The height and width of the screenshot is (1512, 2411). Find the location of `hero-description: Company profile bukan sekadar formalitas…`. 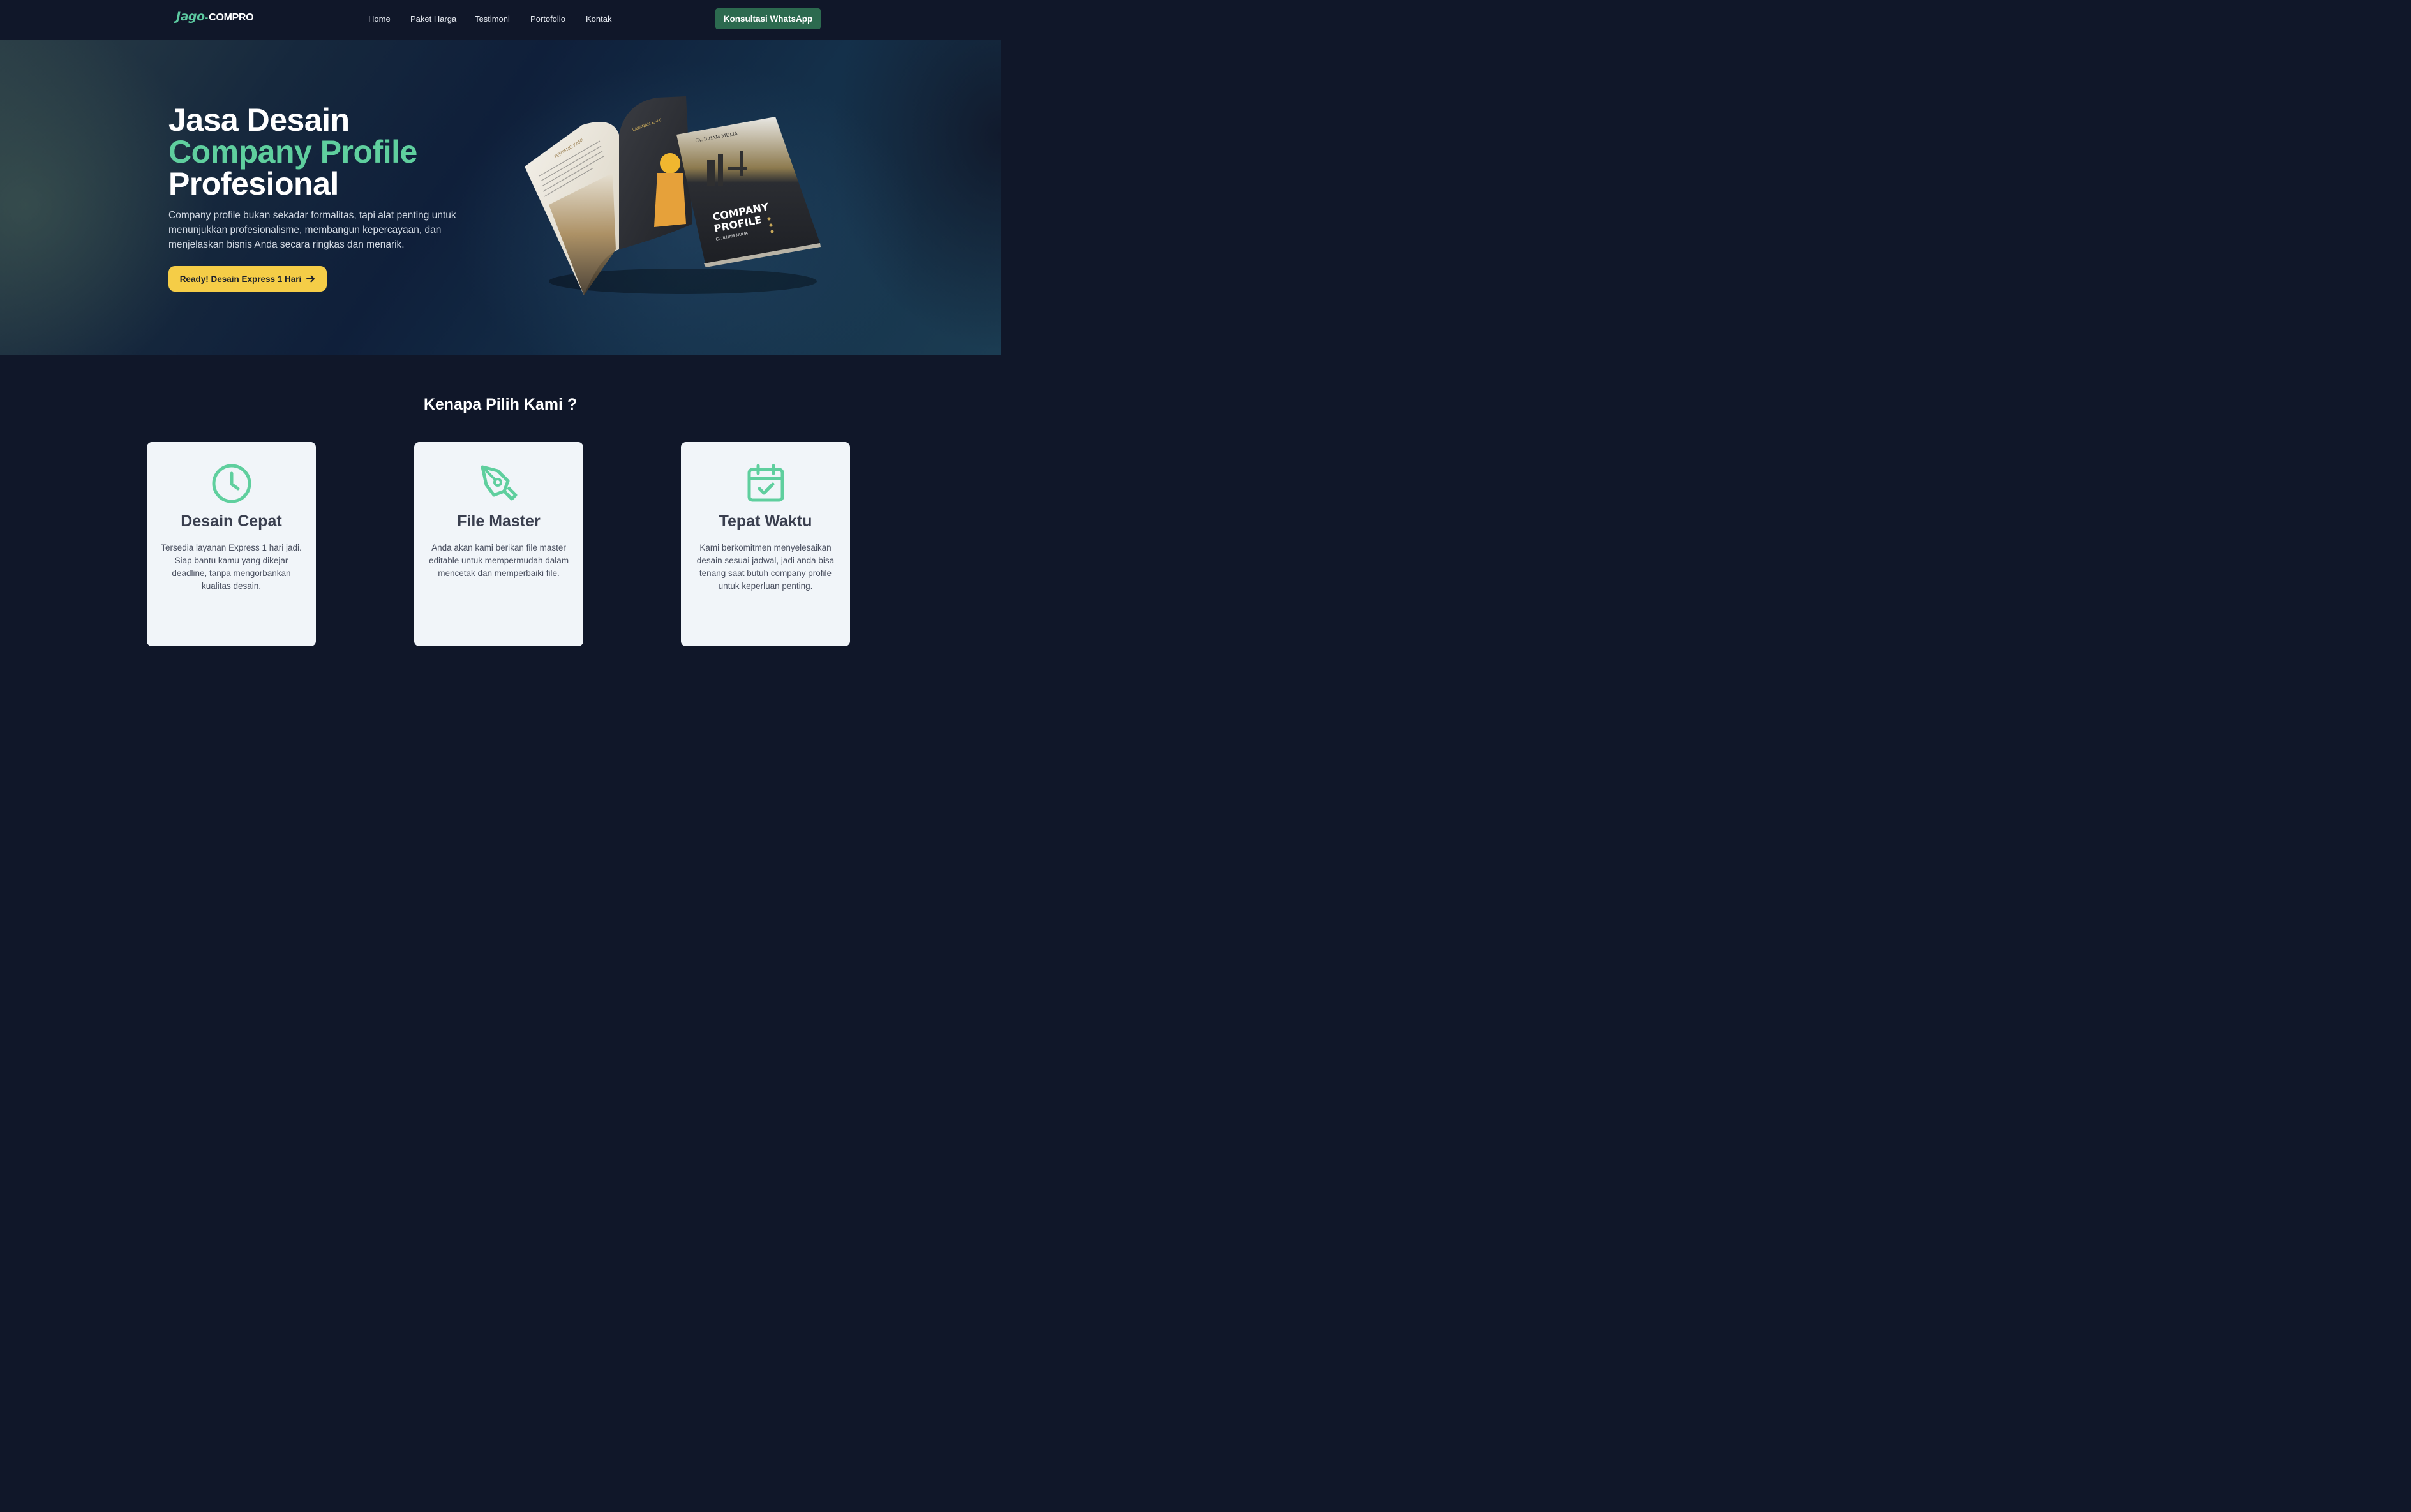

hero-description: Company profile bukan sekadar formalitas… is located at coordinates (312, 230).